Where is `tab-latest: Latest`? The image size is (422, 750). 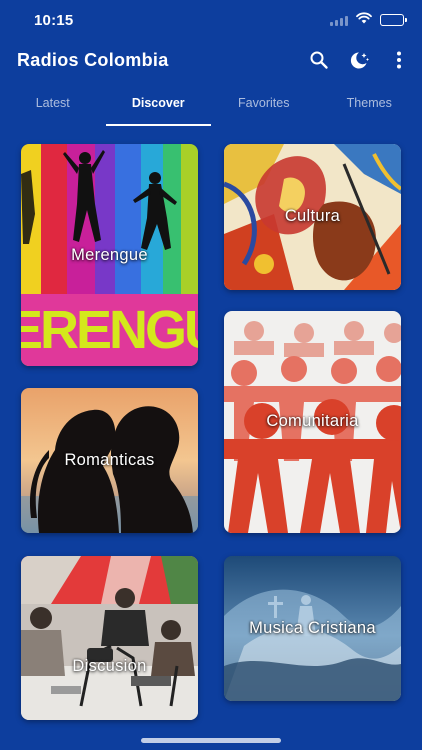 tab-latest: Latest is located at coordinates (53, 106).